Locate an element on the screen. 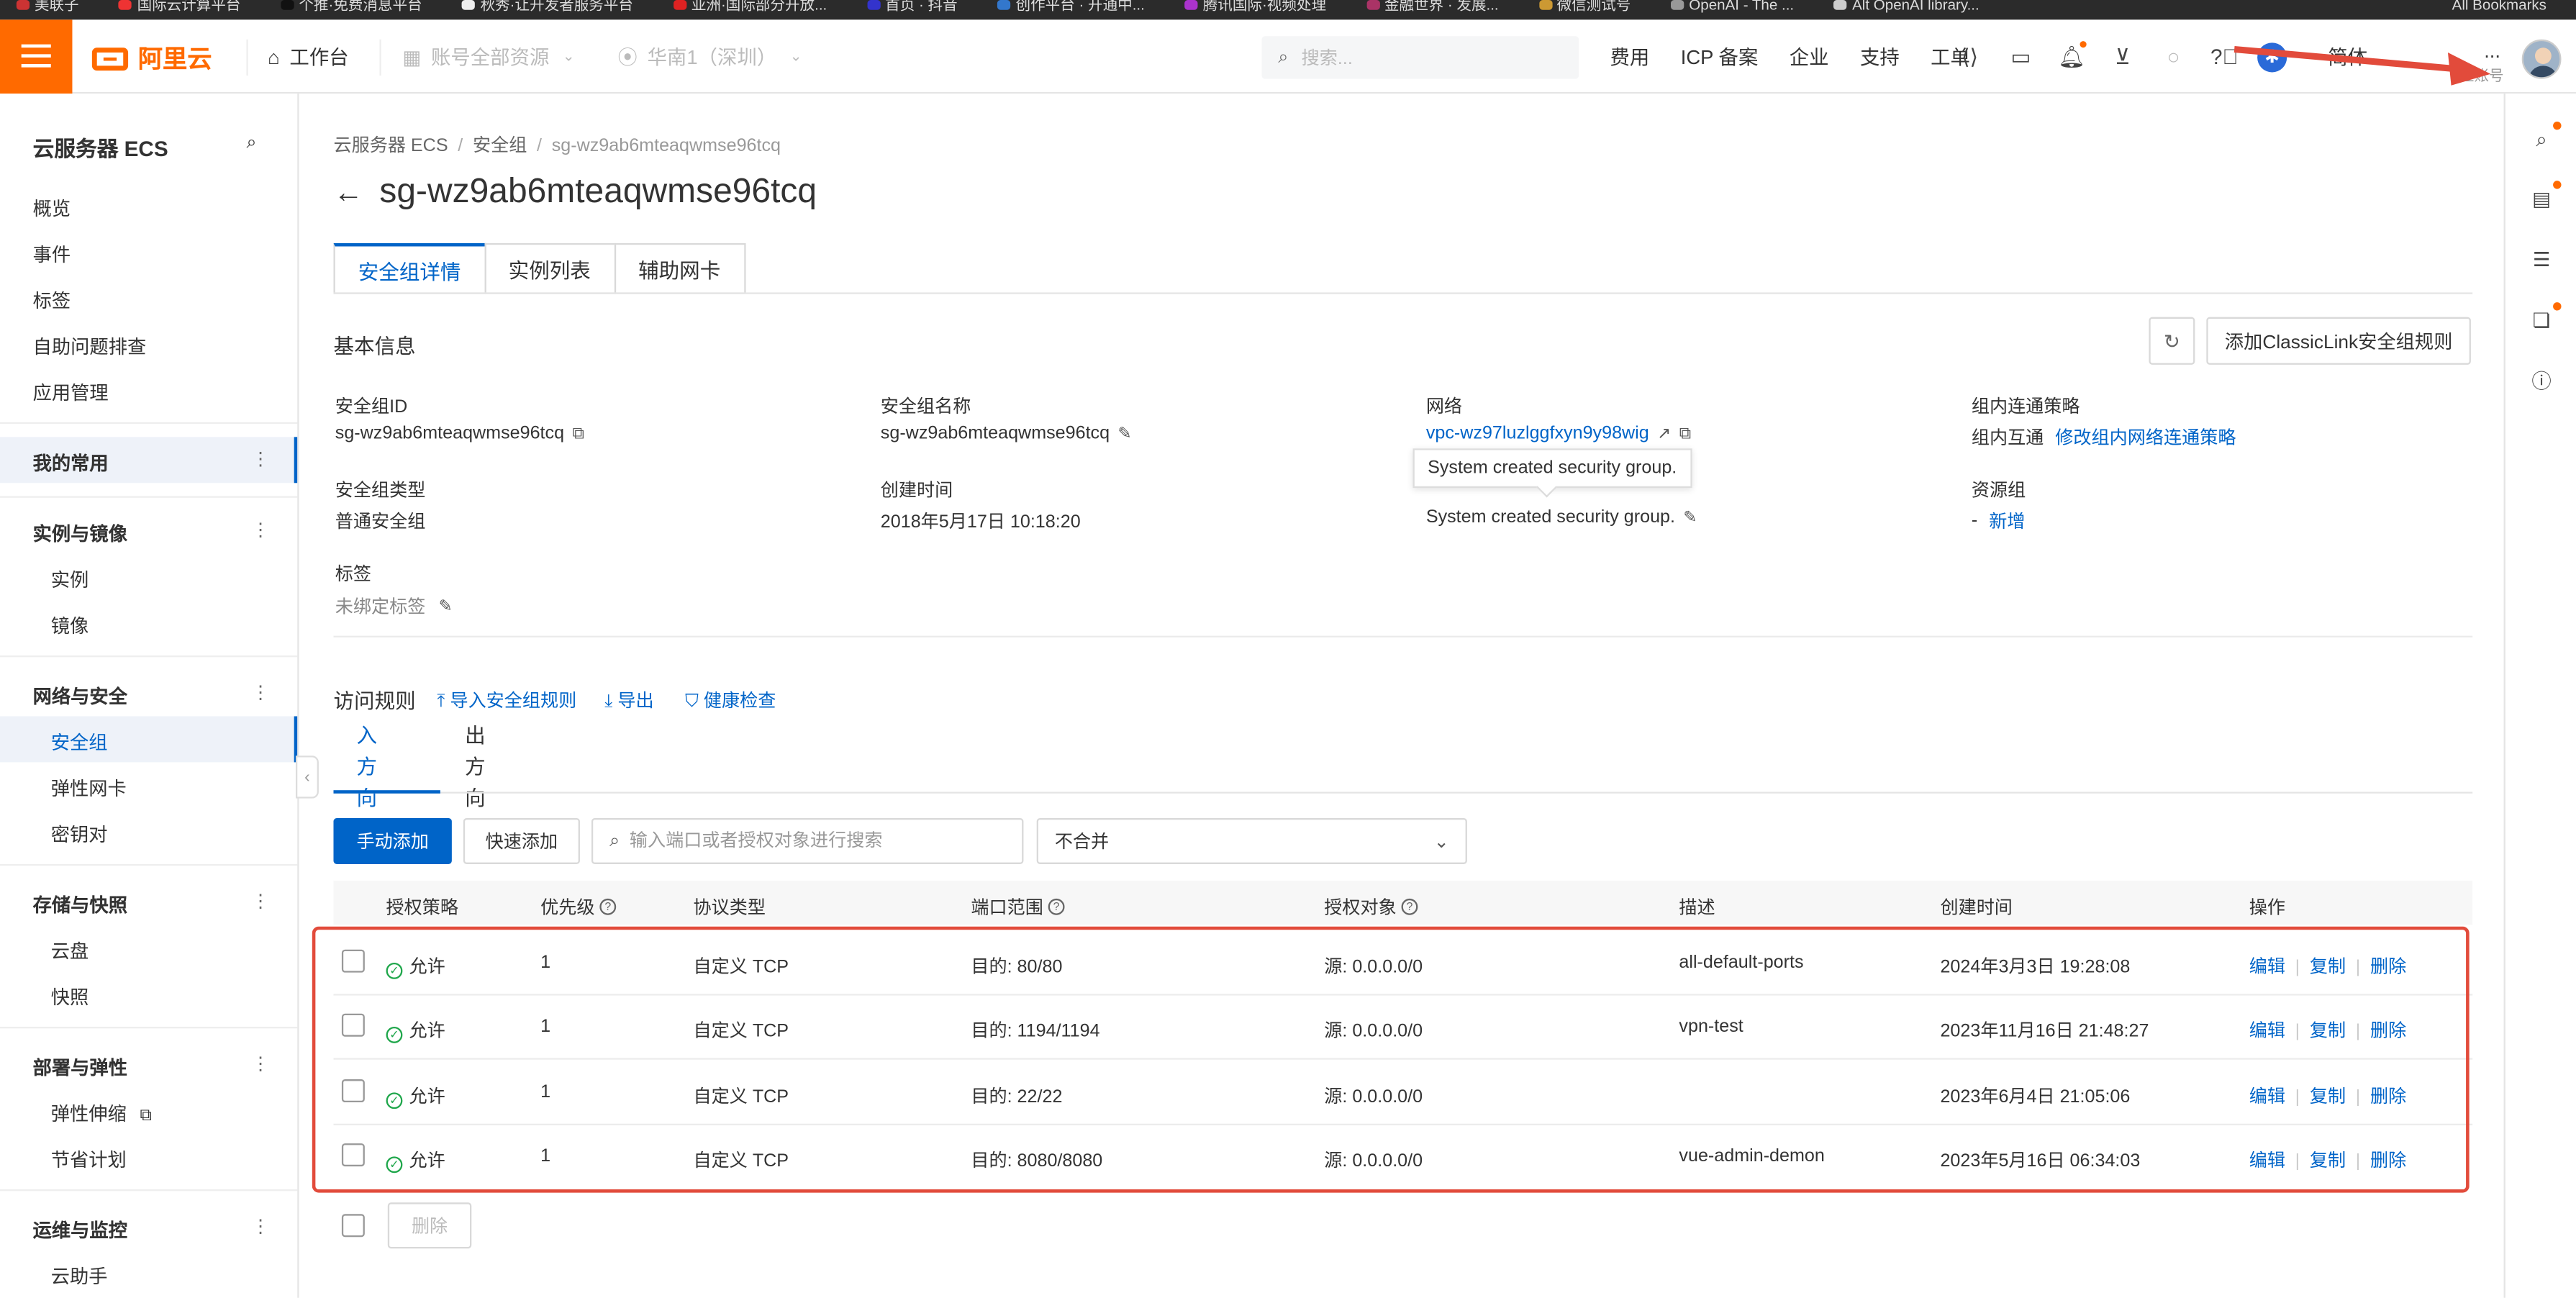  back-arrow-icon: ← is located at coordinates (348, 192).